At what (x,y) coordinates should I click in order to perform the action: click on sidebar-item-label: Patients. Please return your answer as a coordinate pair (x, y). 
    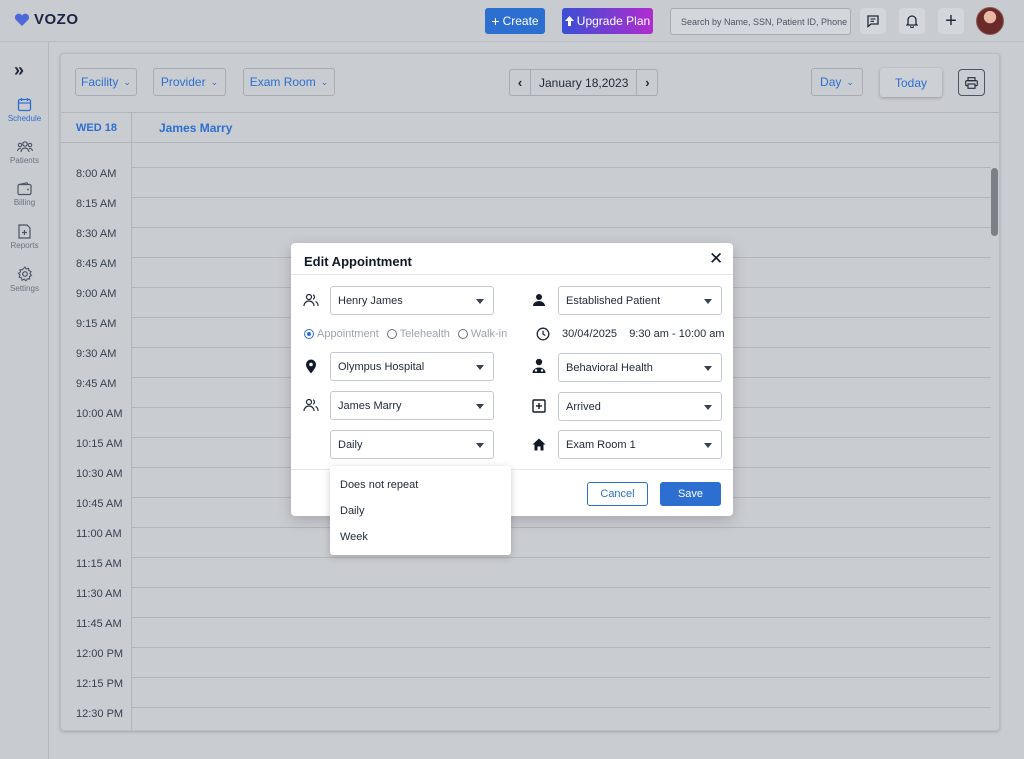
    Looking at the image, I should click on (24, 160).